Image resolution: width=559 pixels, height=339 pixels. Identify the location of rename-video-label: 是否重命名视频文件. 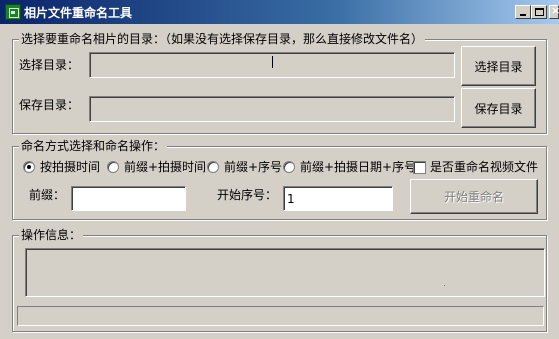
(484, 167).